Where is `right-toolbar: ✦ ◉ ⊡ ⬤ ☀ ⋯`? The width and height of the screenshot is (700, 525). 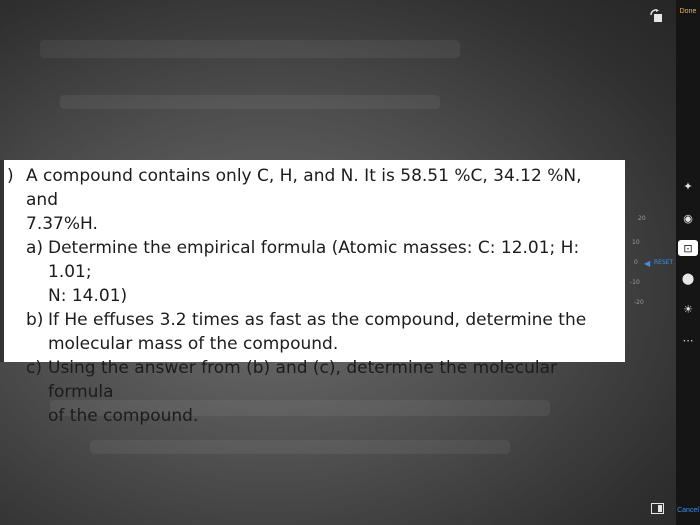
right-toolbar: ✦ ◉ ⊡ ⬤ ☀ ⋯ is located at coordinates (688, 262).